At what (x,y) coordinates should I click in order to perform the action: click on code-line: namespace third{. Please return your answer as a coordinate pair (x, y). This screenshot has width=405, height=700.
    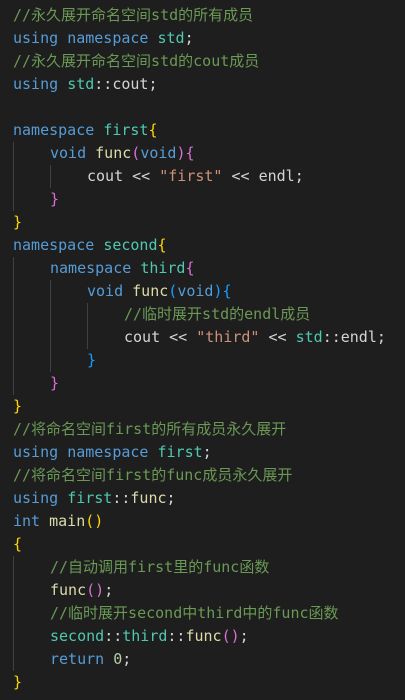
    Looking at the image, I should click on (202, 268).